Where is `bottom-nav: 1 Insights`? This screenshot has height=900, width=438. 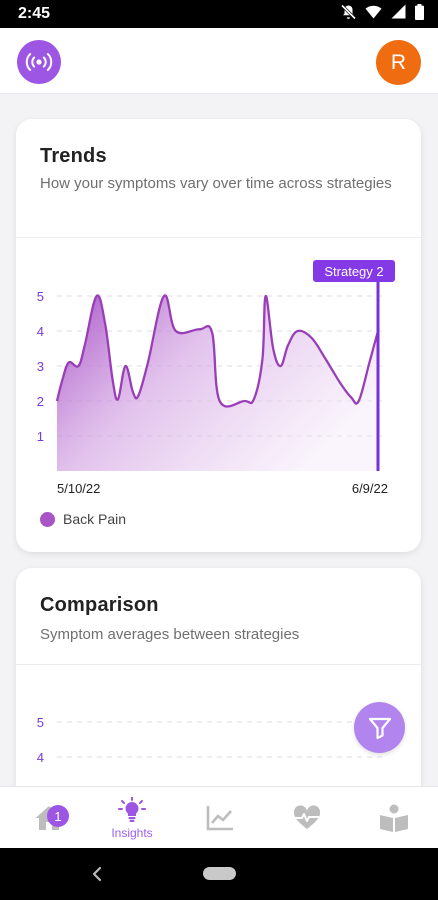
bottom-nav: 1 Insights is located at coordinates (219, 817).